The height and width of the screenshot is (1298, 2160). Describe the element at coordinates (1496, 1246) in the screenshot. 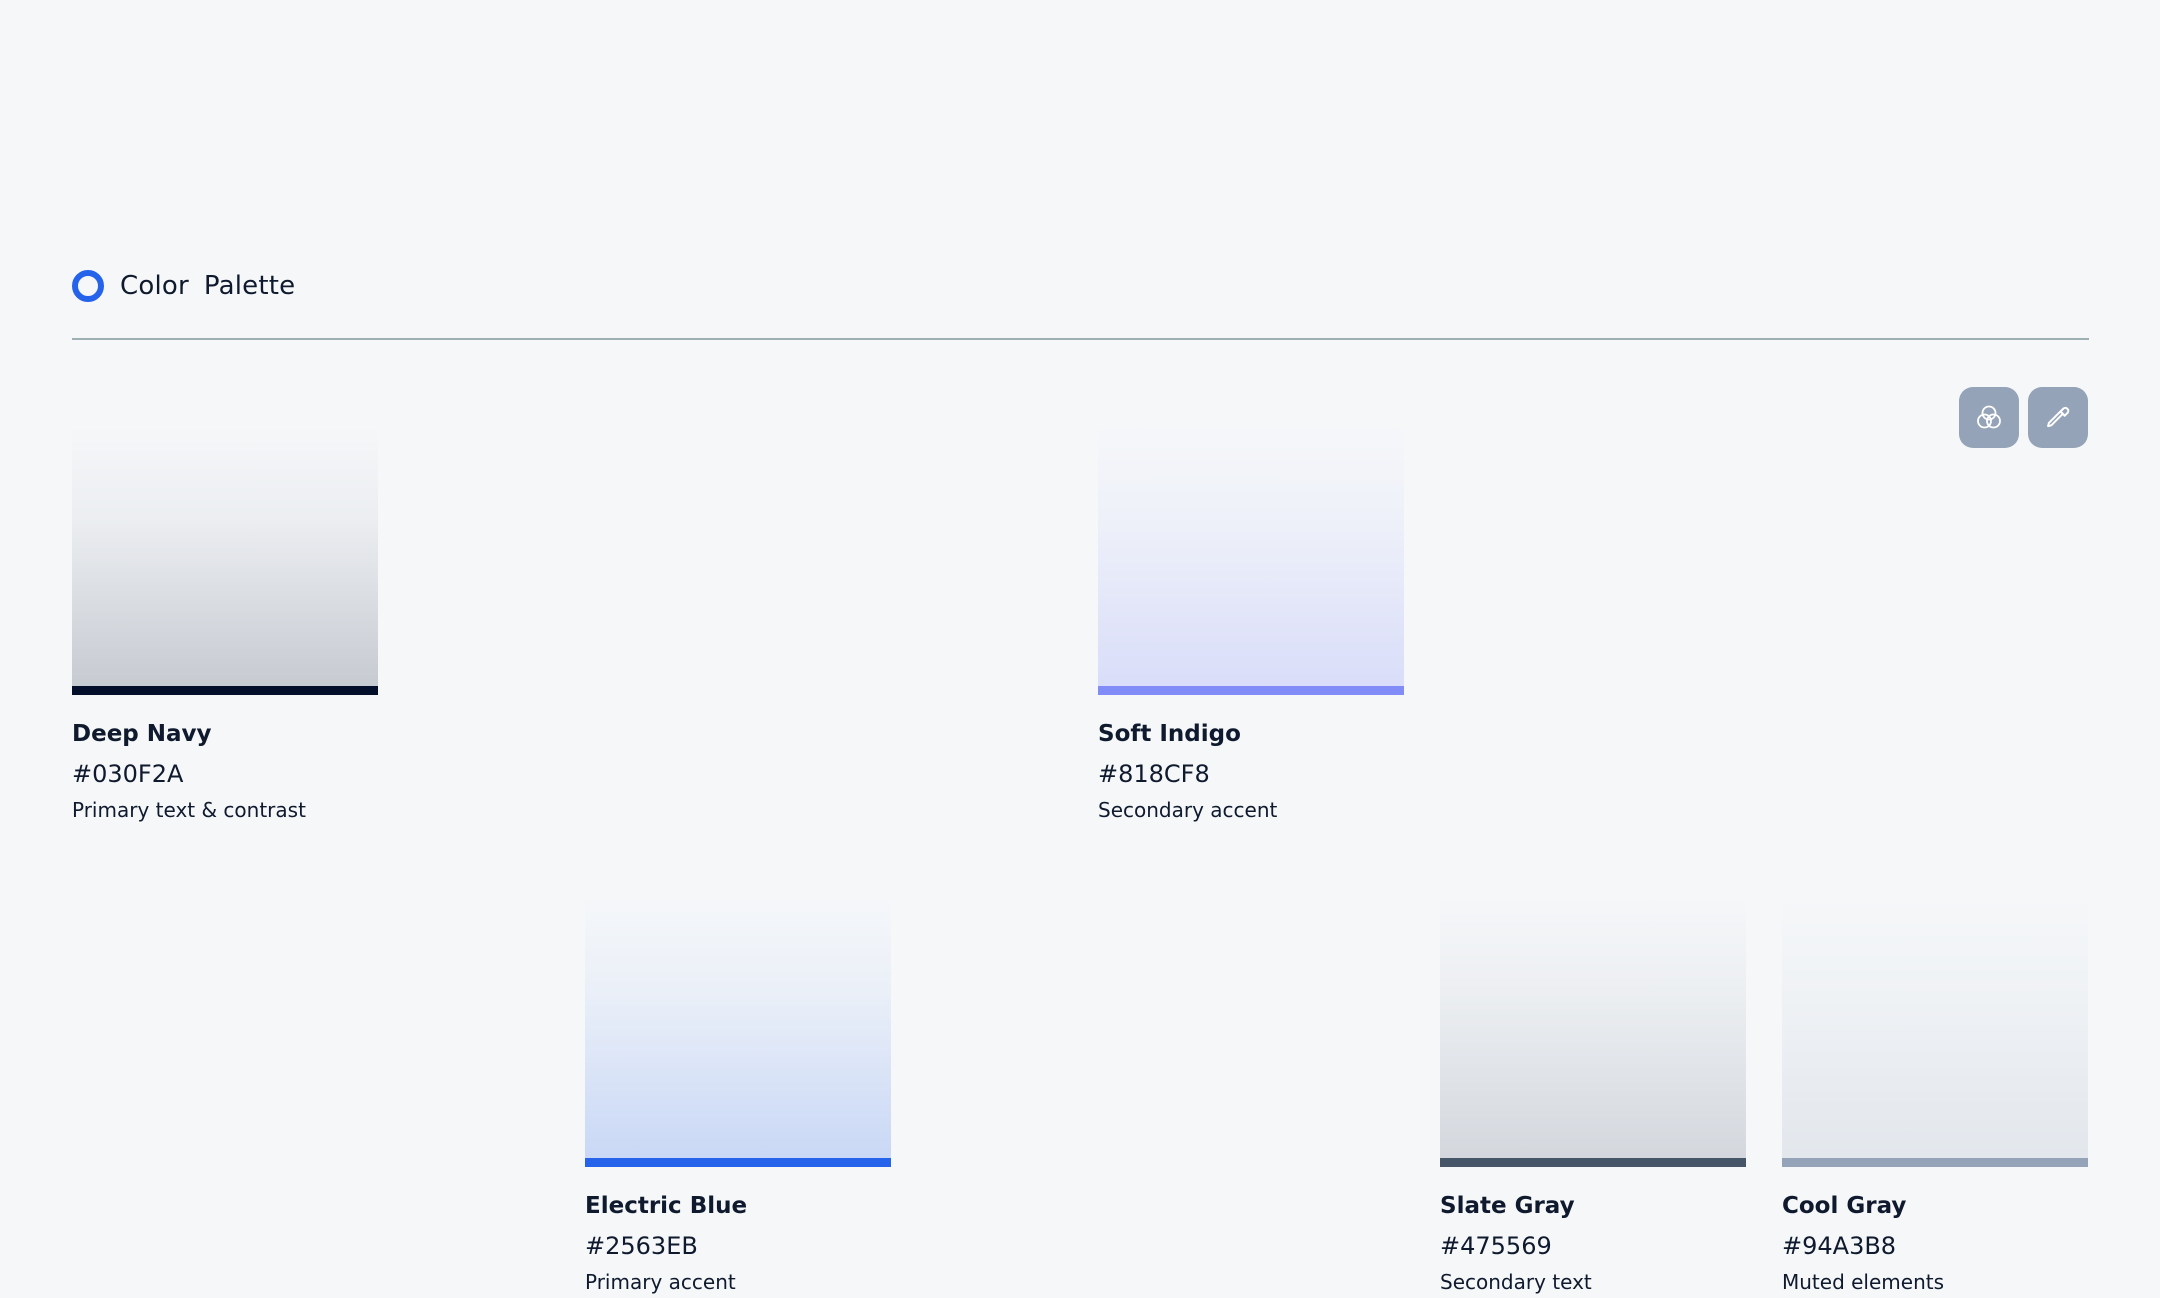

I see `swatch-hex: #475569` at that location.